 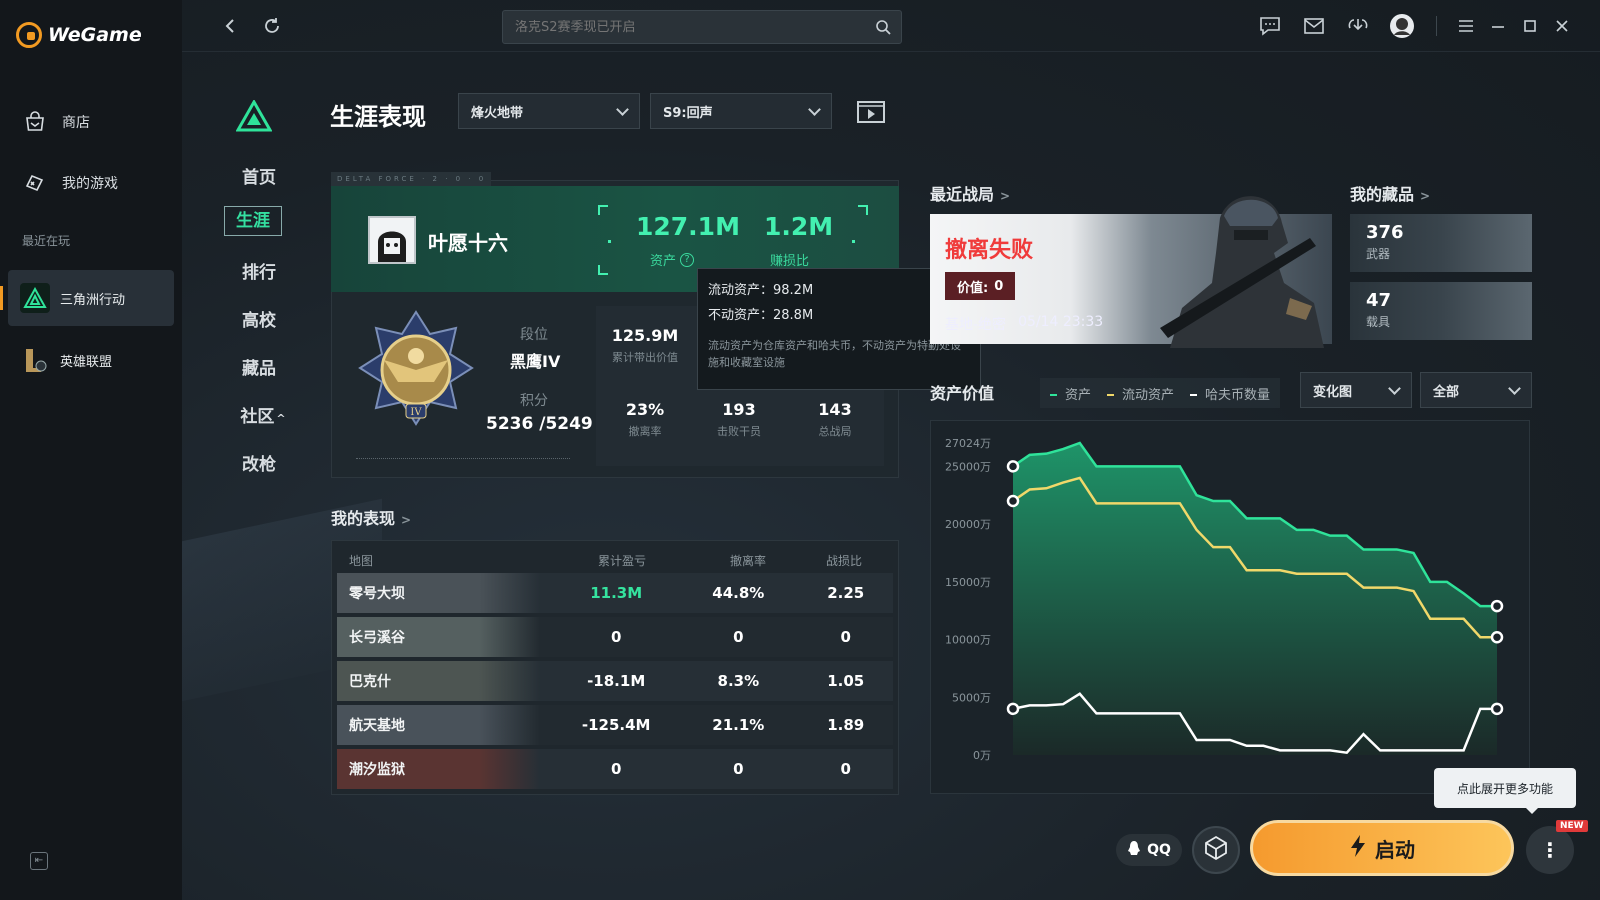 What do you see at coordinates (1382, 848) in the screenshot?
I see `launch-button: 启动` at bounding box center [1382, 848].